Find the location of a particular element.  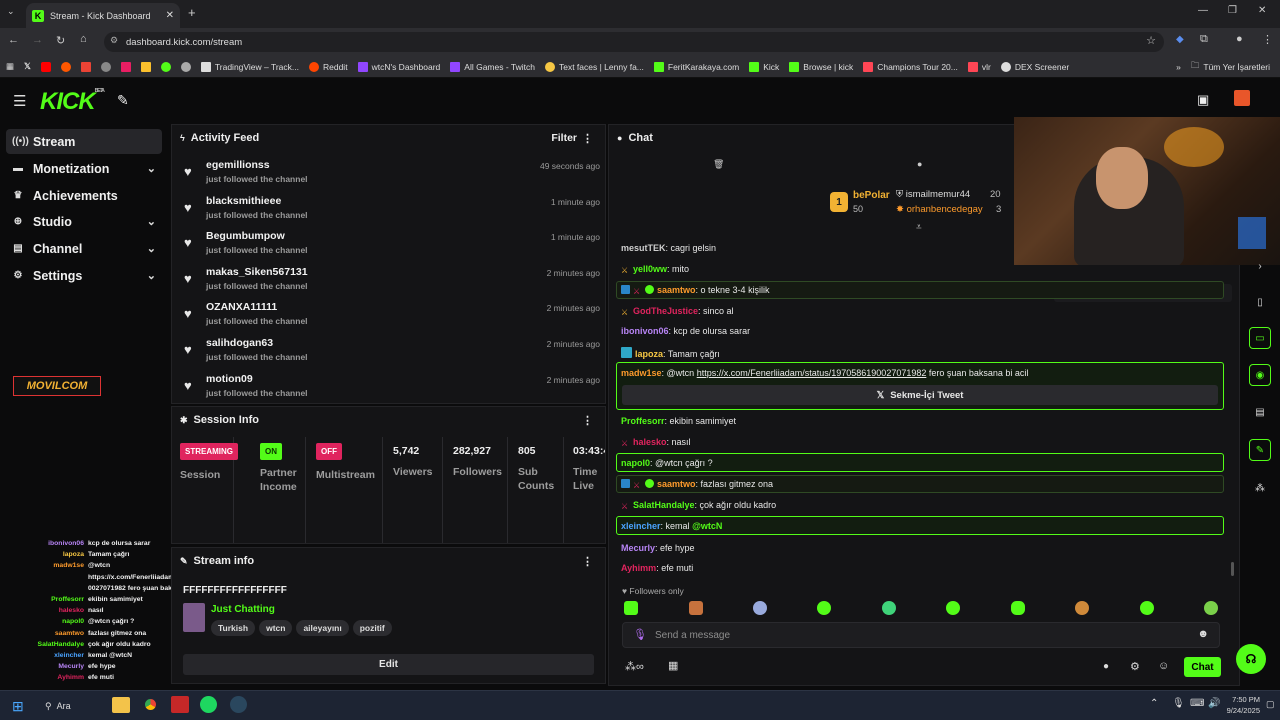

community-icon: ⁂ is located at coordinates (1260, 488).